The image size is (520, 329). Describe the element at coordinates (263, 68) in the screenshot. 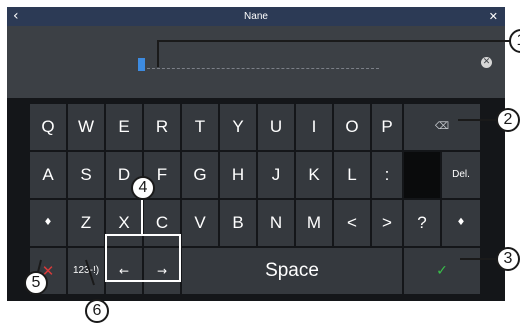

I see `input-placeholder-dashes` at that location.